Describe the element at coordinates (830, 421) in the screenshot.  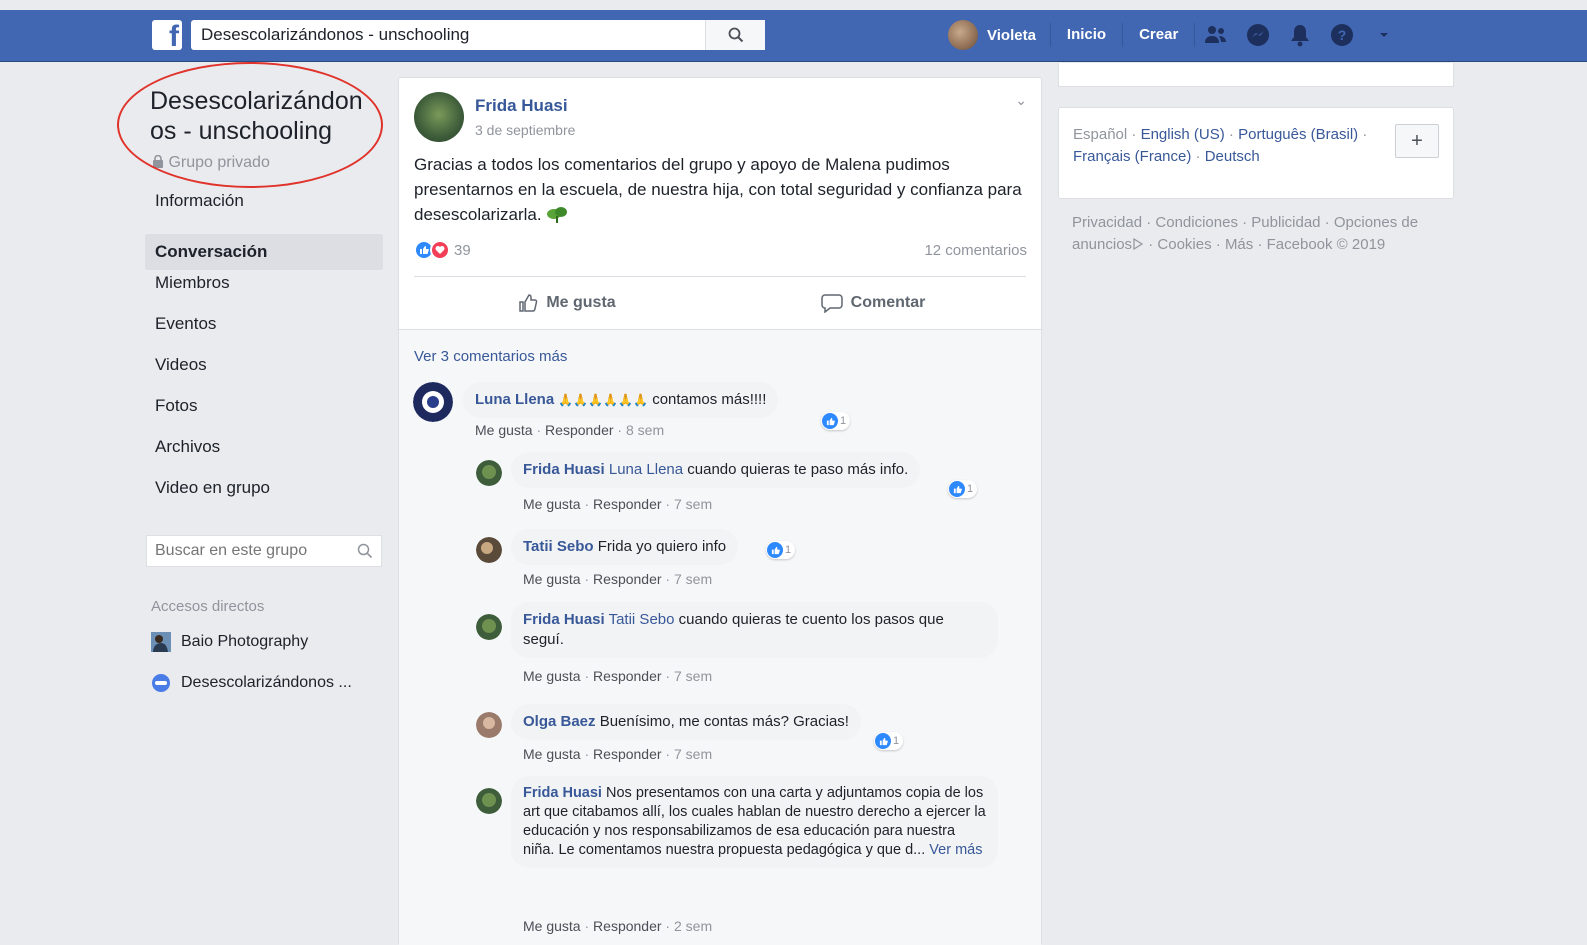
I see `like-reaction-icon` at that location.